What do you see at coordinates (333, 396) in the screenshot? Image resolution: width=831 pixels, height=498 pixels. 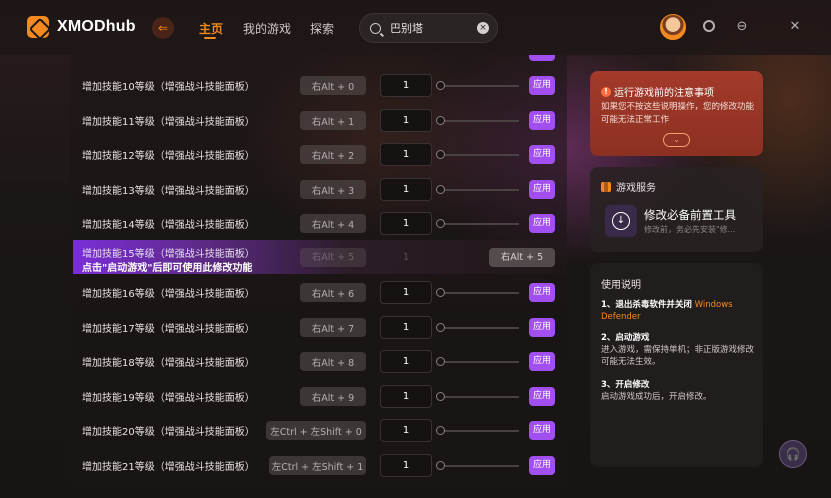 I see `hotkey-badge: 右Alt + 9` at bounding box center [333, 396].